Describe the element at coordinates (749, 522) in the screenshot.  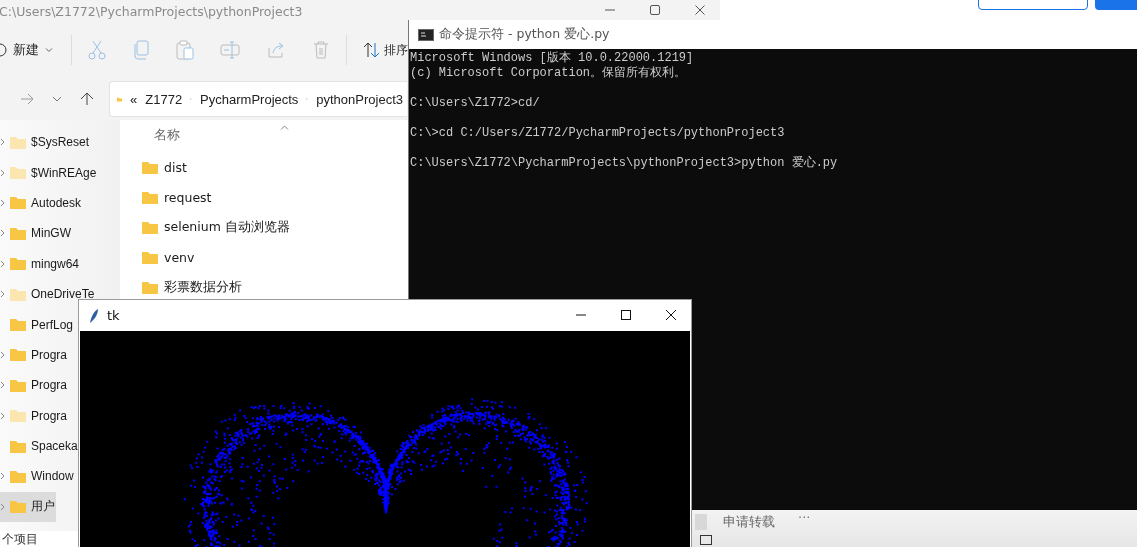
I see `repost-link: 申请转载` at that location.